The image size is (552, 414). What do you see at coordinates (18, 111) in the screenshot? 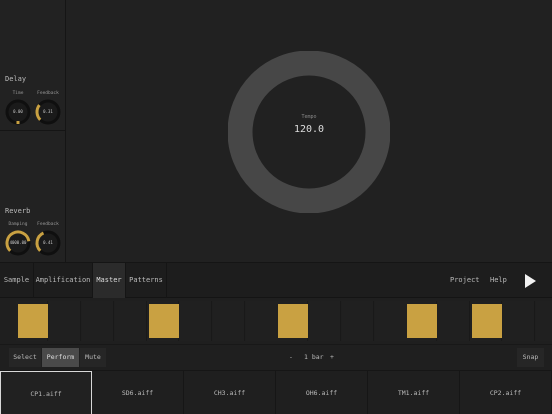
I see `knob-value: 0.00` at bounding box center [18, 111].